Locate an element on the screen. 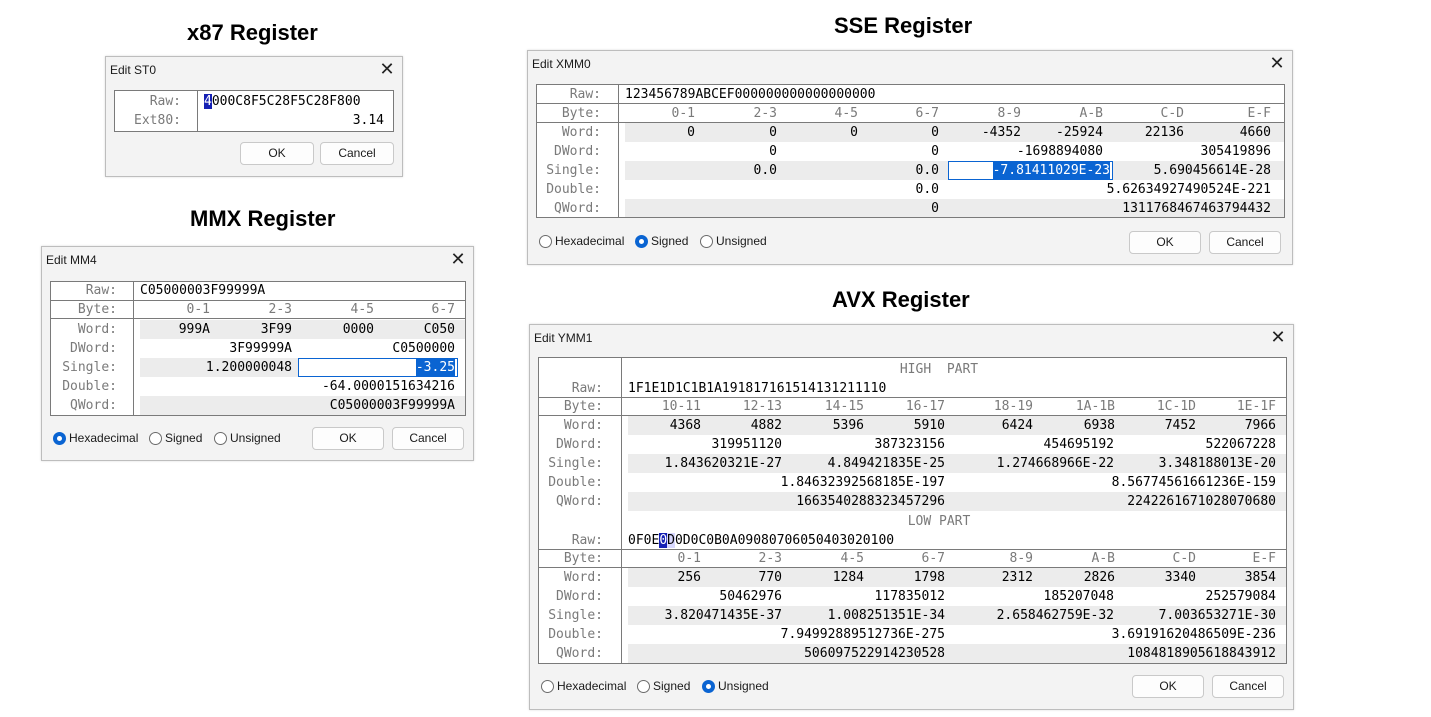  qword-cell: 506097522914230528 is located at coordinates (786, 653).